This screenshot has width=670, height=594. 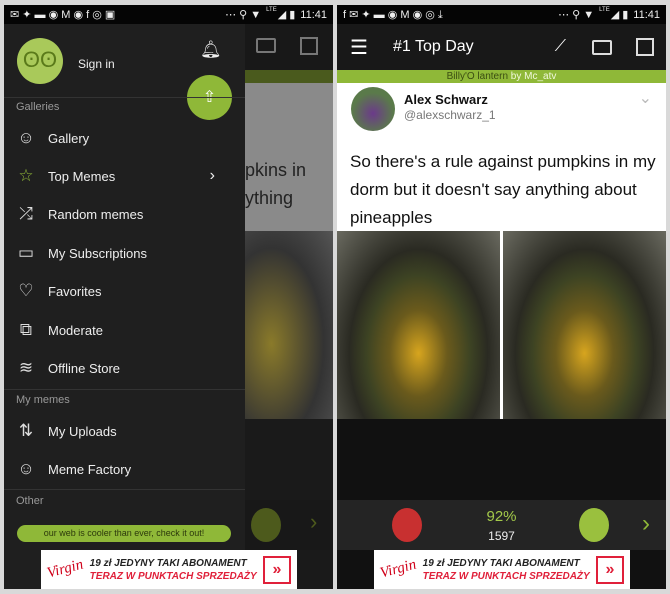 I want to click on meme-title: Billy'O lantern, so click(x=477, y=76).